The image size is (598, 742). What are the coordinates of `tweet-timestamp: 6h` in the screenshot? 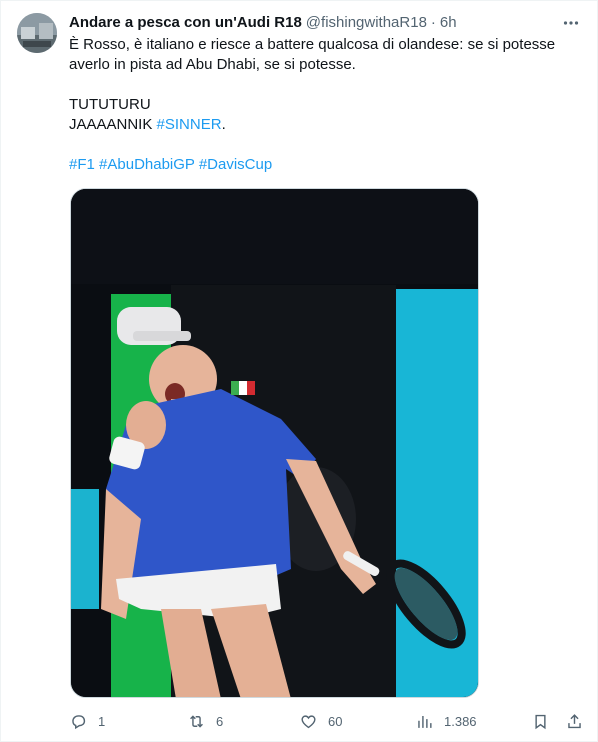 It's located at (448, 23).